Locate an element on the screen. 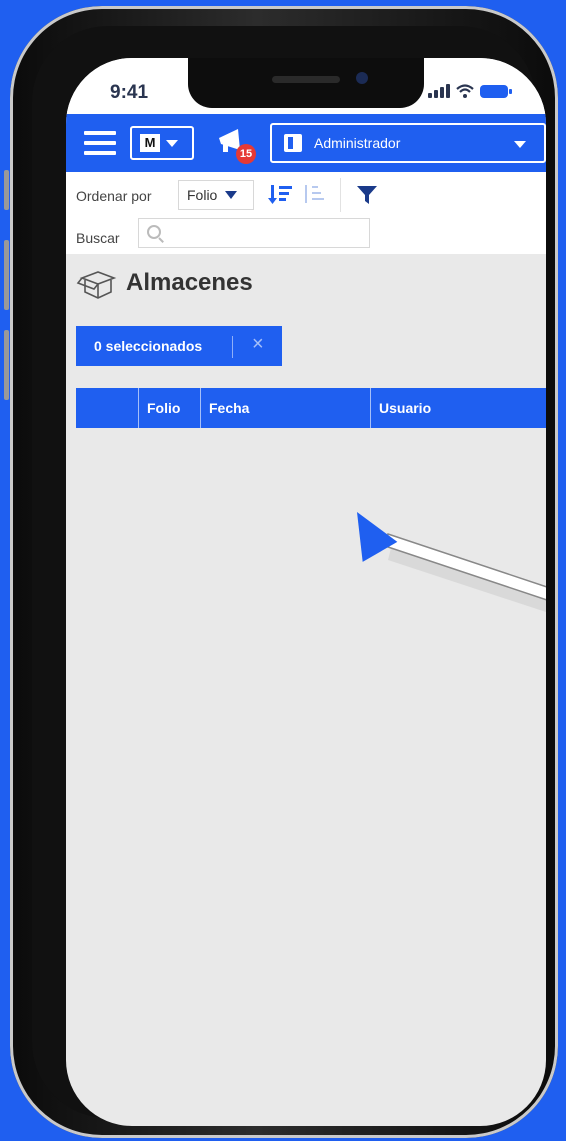 This screenshot has height=1141, width=566. column-select is located at coordinates (107, 408).